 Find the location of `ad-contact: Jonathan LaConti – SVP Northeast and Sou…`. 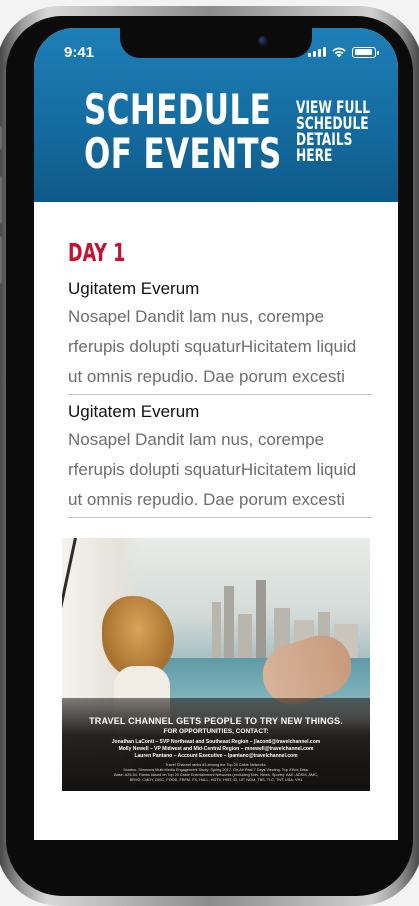

ad-contact: Jonathan LaConti – SVP Northeast and Sou… is located at coordinates (216, 742).